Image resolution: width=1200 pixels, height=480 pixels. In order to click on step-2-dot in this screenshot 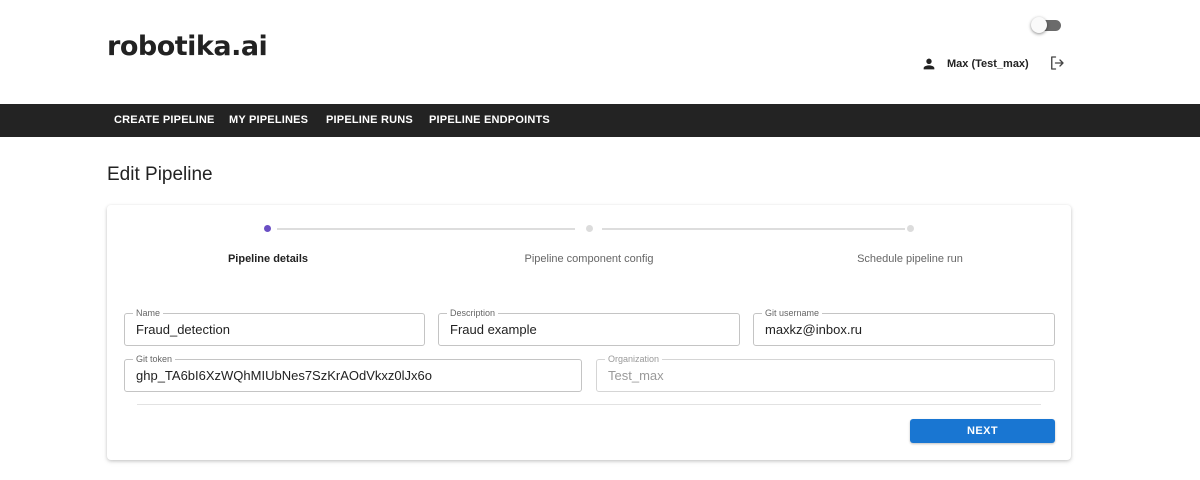, I will do `click(589, 228)`.